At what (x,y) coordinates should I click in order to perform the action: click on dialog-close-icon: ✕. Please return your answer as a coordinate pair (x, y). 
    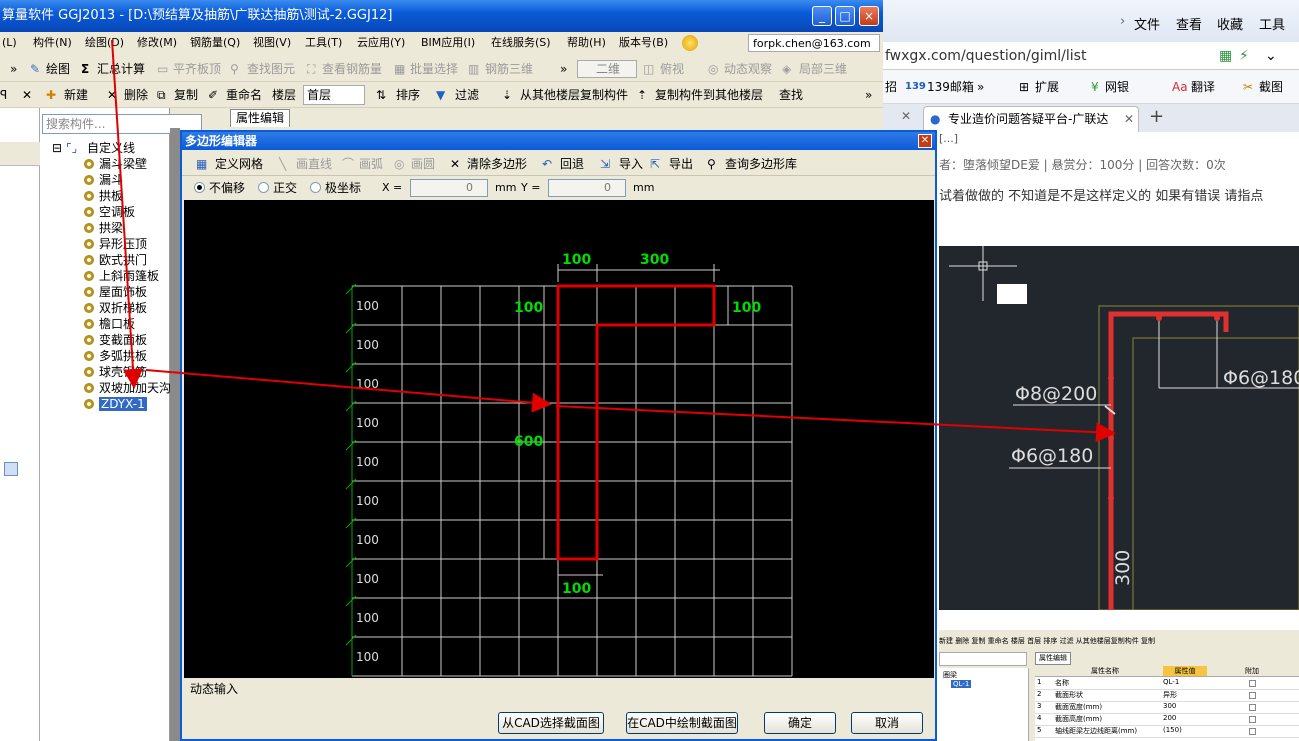
    Looking at the image, I should click on (925, 141).